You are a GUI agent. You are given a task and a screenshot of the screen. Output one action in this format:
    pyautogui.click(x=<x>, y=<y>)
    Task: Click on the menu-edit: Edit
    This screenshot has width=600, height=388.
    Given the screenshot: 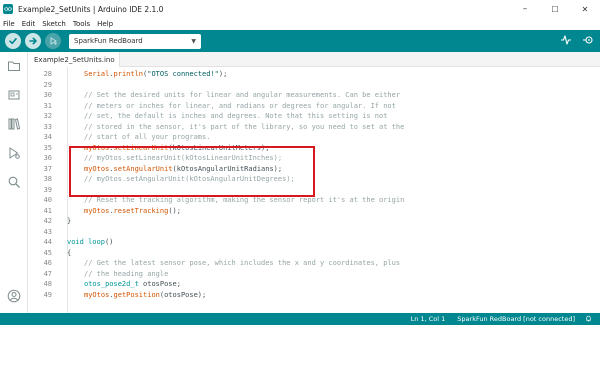 What is the action you would take?
    pyautogui.click(x=29, y=24)
    